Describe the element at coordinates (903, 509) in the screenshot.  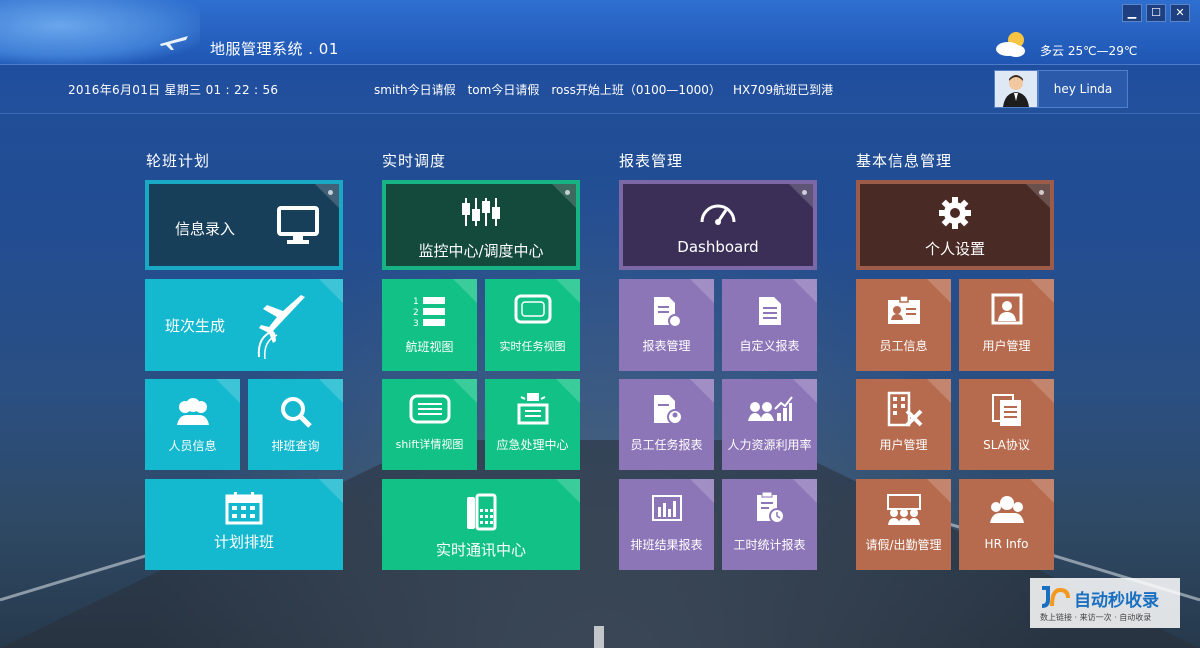
I see `meeting-icon` at that location.